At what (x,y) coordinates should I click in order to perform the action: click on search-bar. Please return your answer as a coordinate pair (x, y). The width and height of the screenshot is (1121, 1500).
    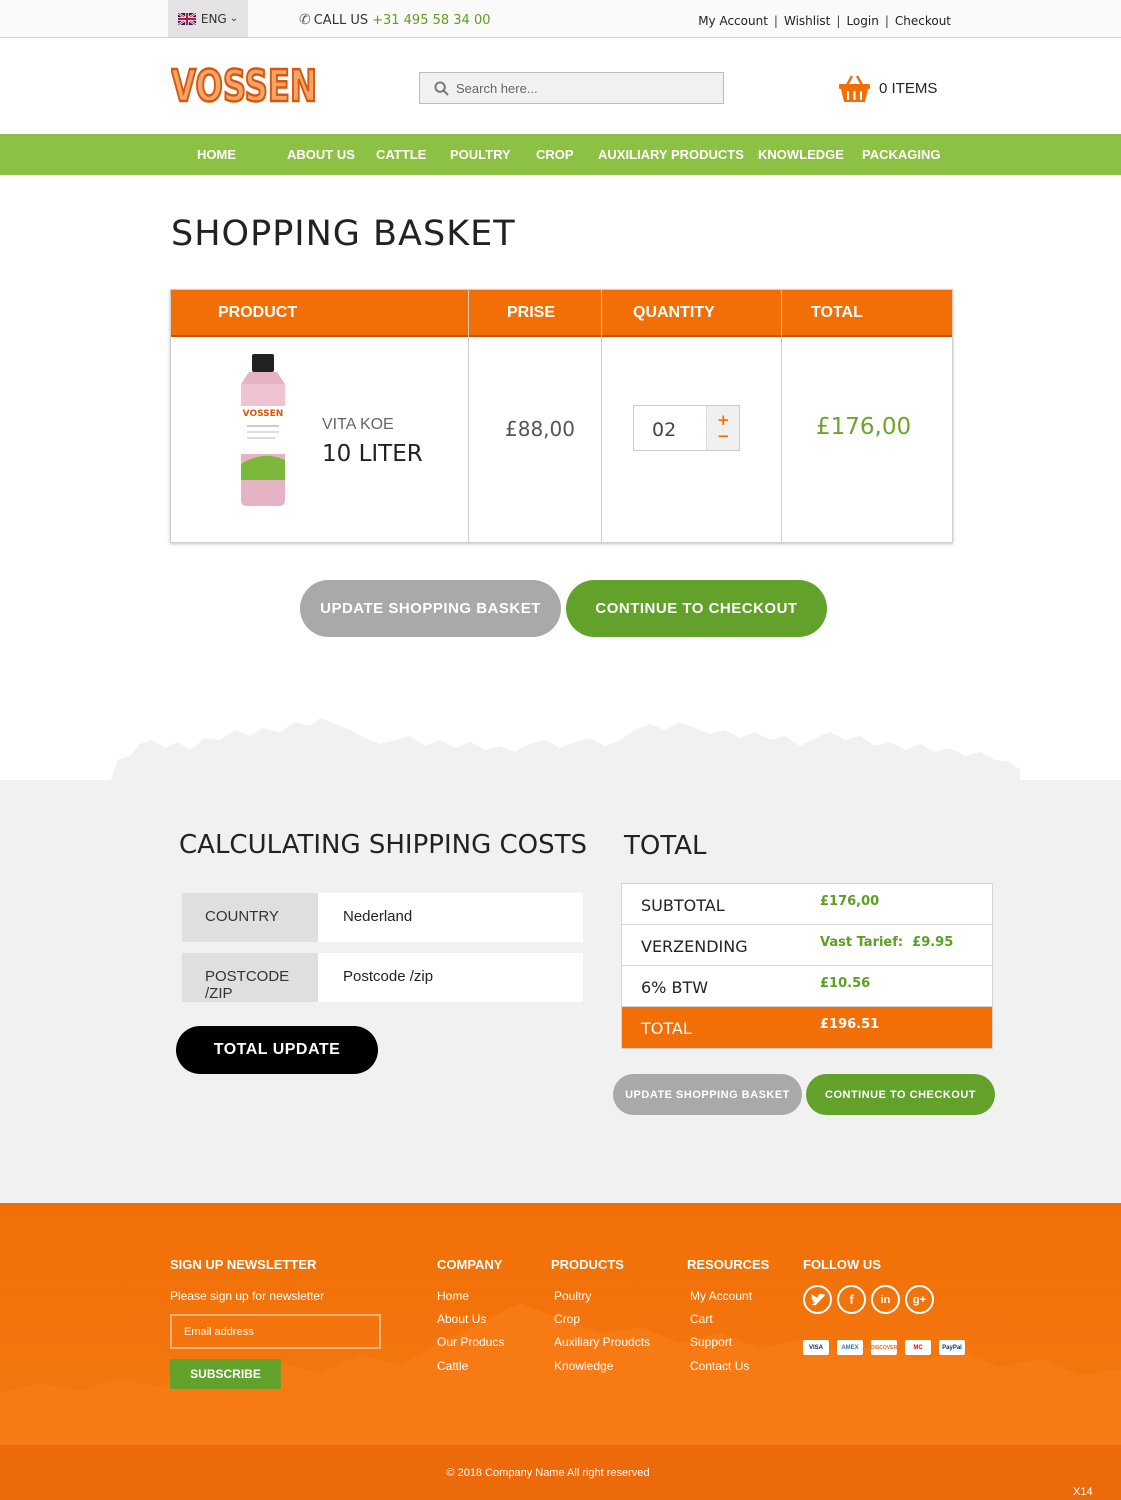
    Looking at the image, I should click on (571, 88).